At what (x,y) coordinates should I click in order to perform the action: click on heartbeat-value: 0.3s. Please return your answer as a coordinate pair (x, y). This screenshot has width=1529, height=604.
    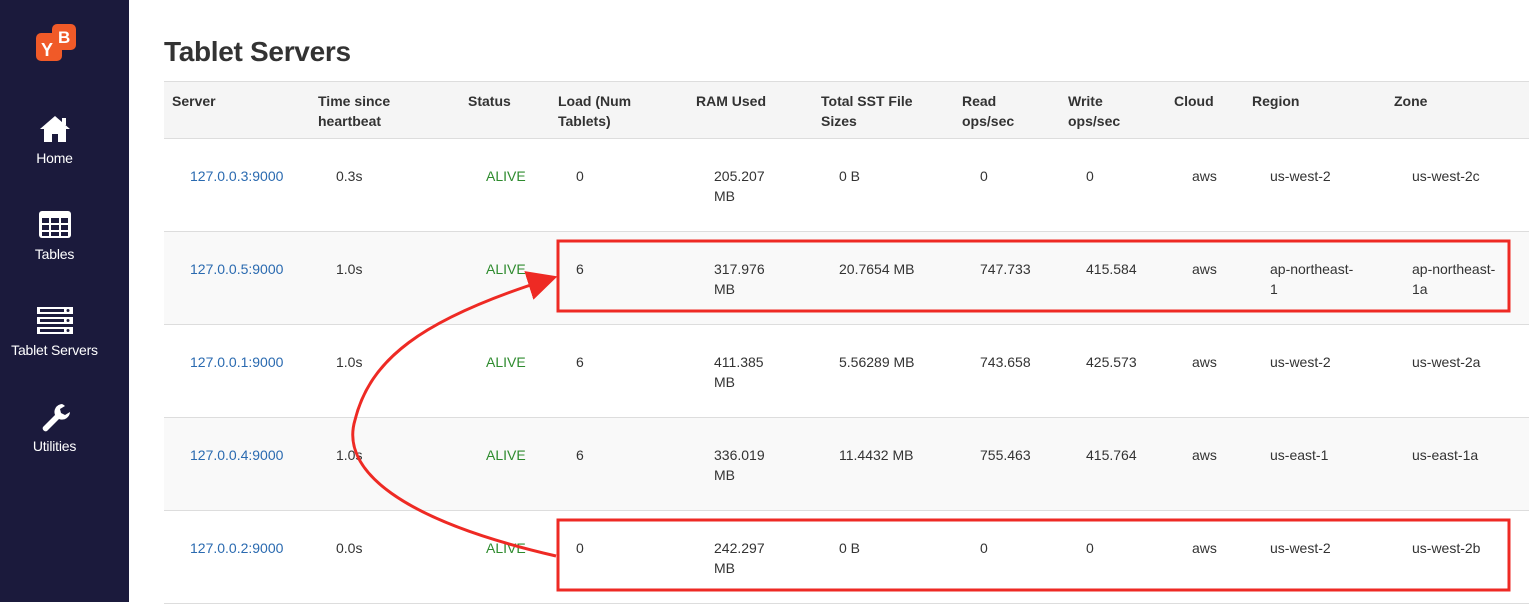
    Looking at the image, I should click on (349, 176).